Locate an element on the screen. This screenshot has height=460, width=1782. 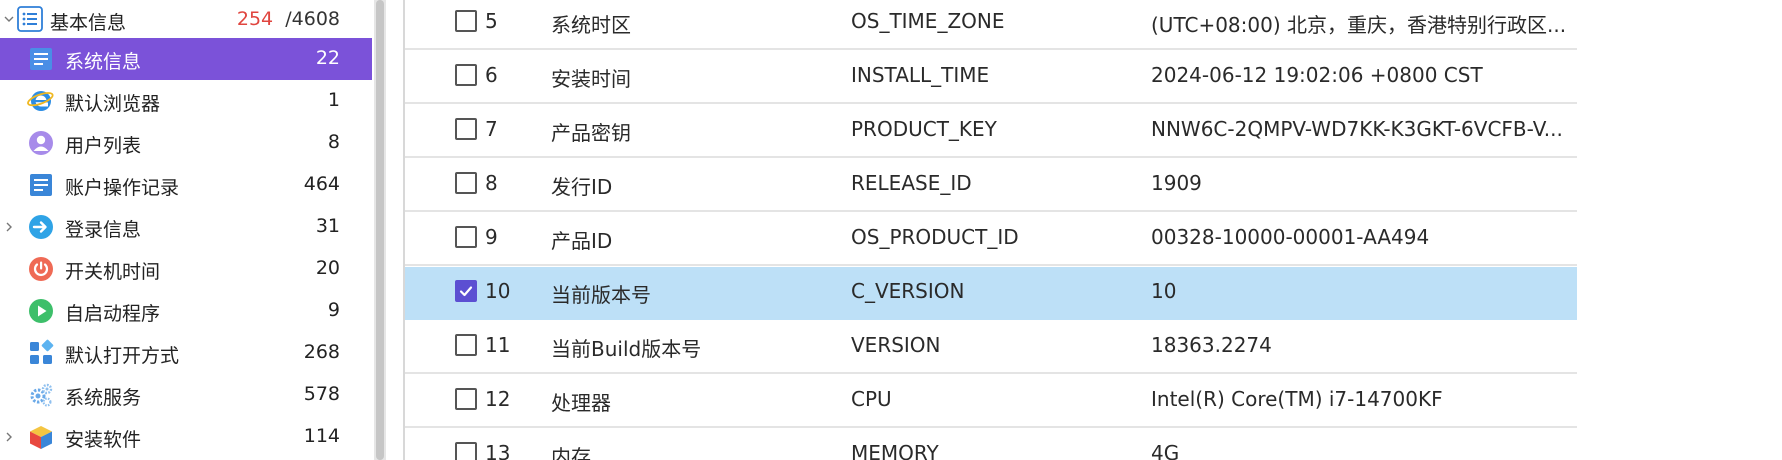
tree-item-account-log: 账户操作记录 464 is located at coordinates (186, 185).